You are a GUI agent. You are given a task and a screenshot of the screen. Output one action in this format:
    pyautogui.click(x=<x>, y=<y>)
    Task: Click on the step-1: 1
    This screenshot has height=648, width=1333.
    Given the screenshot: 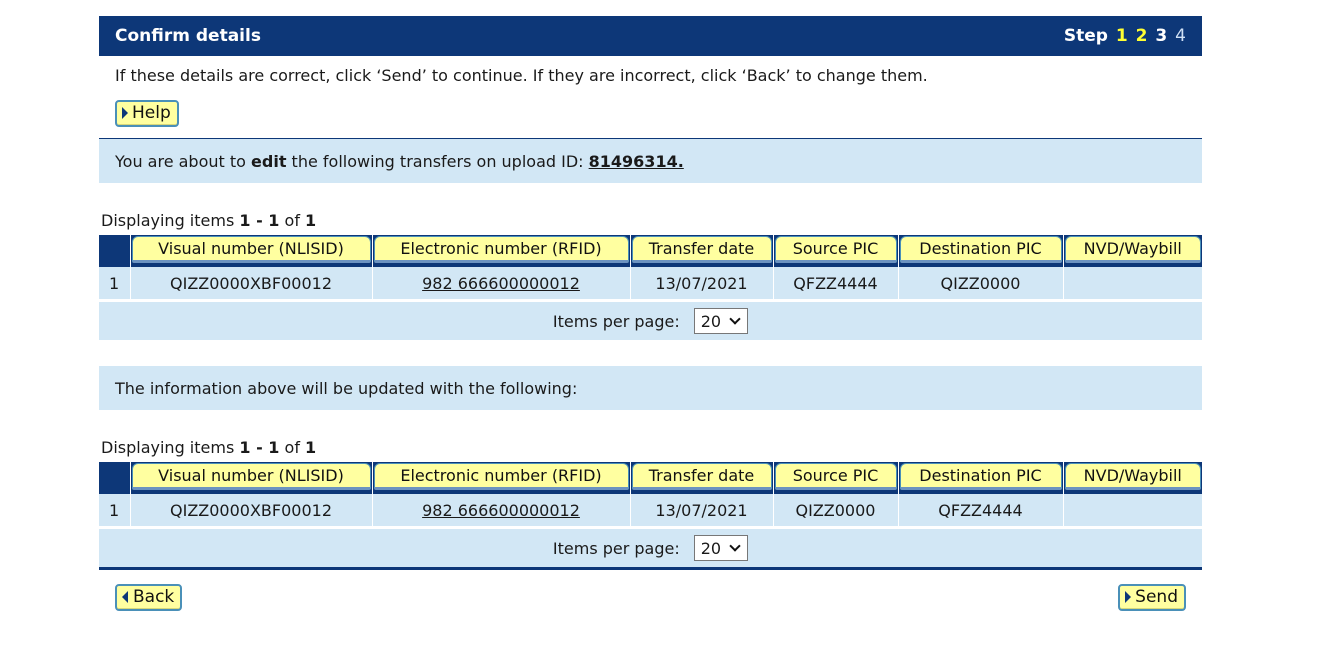 What is the action you would take?
    pyautogui.click(x=1121, y=36)
    